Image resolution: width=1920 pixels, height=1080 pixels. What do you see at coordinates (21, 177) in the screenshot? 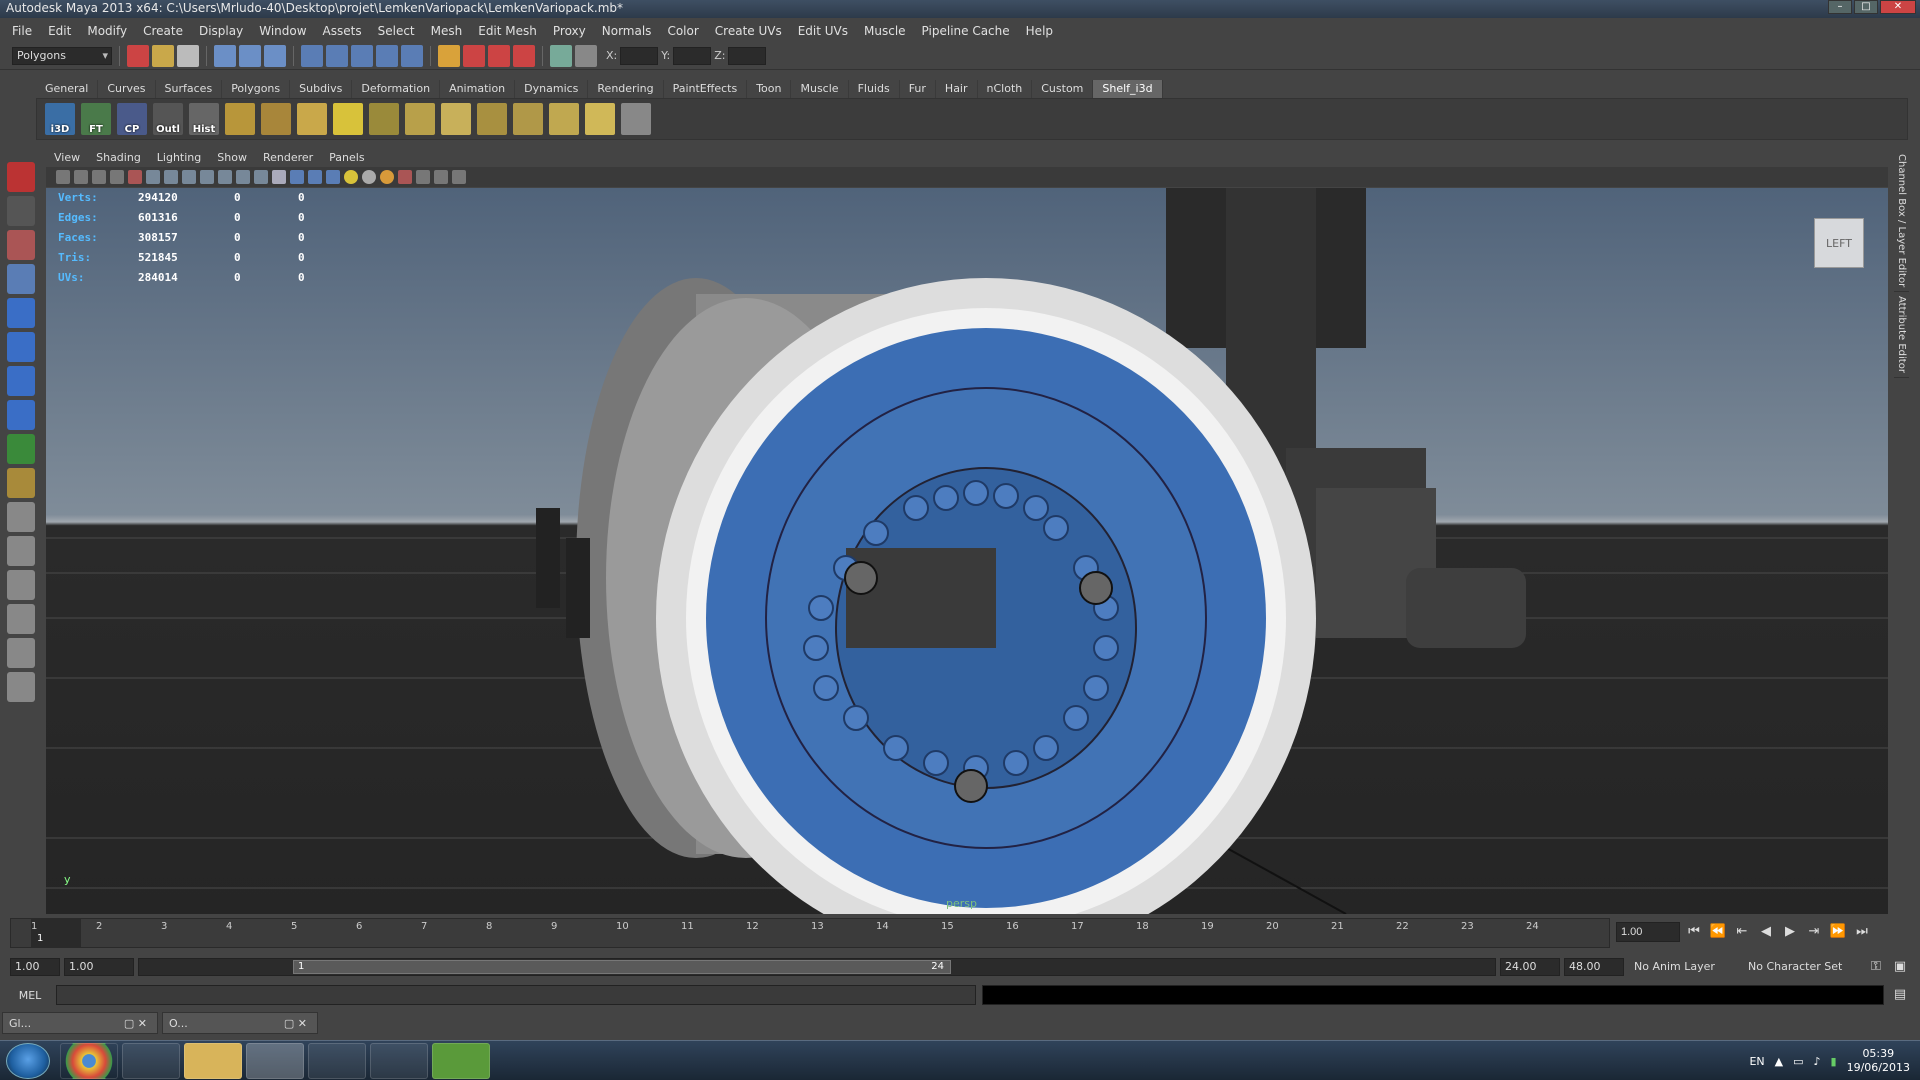
I see `select-tool-icon` at bounding box center [21, 177].